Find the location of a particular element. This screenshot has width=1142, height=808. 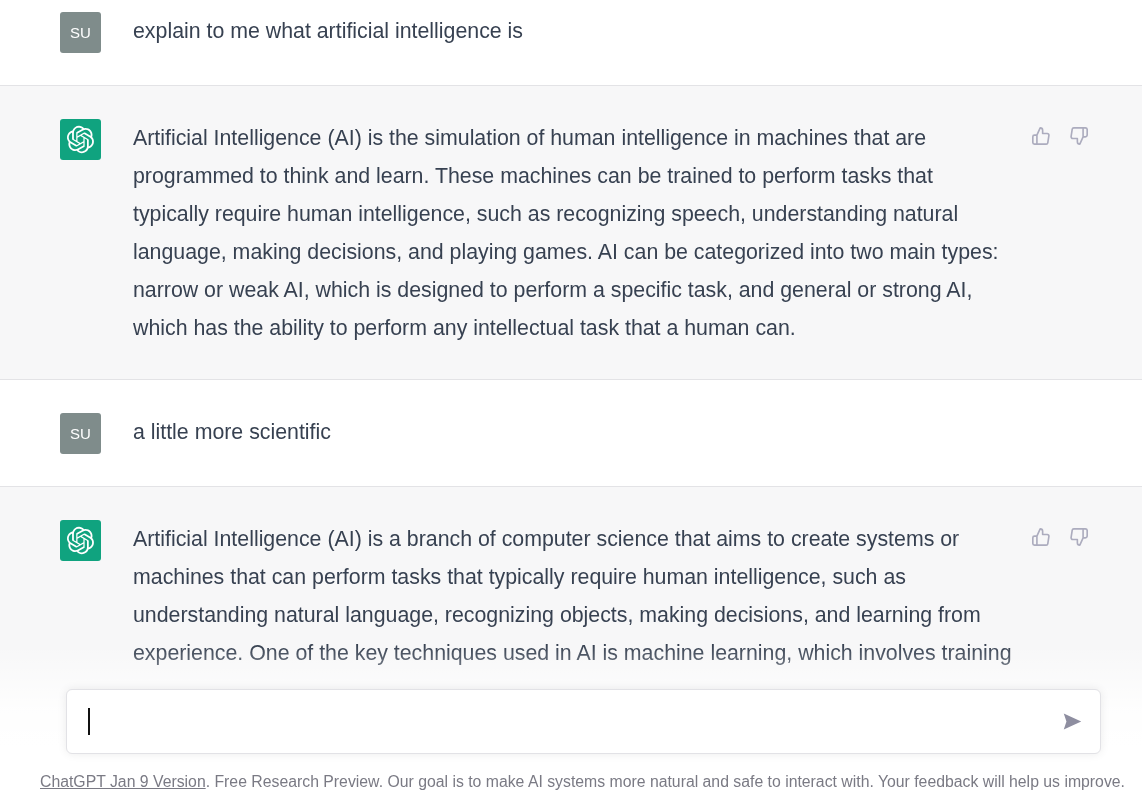

footer-text: ChatGPT Jan 9 Version. Free Research Preview. Our goal is to make AI systems more natural and safe to interact with. Your feedback will help us improve. is located at coordinates (582, 782).